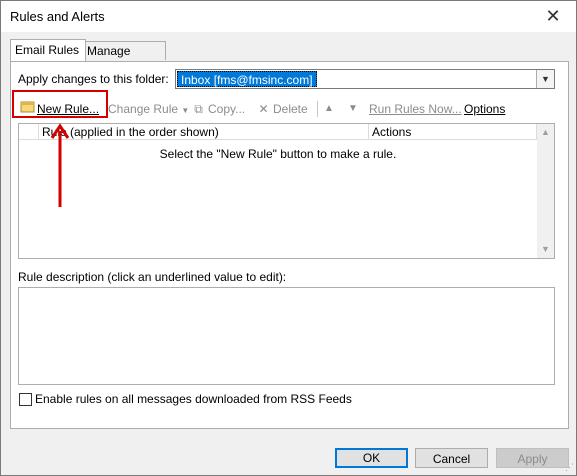 The height and width of the screenshot is (476, 577). Describe the element at coordinates (29, 132) in the screenshot. I see `column-header-checkbox` at that location.